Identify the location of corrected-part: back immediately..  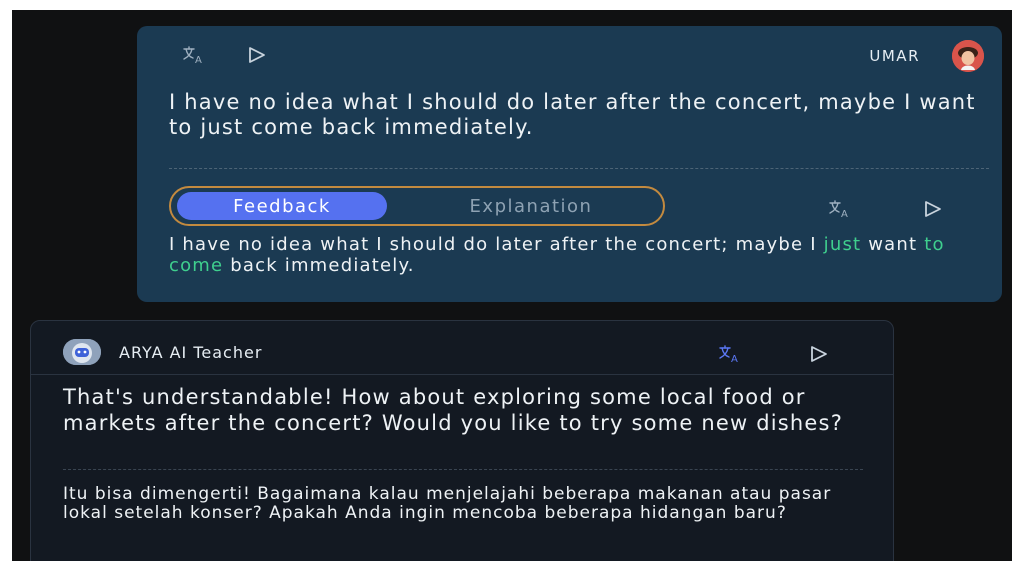
(319, 265).